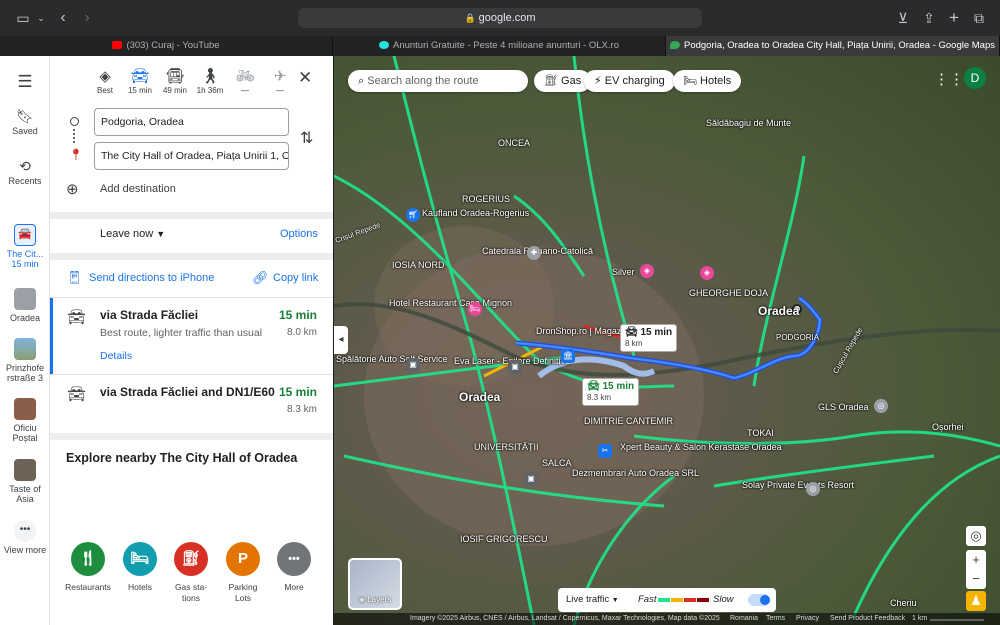  I want to click on tab-youtube: (303) Curaj - YouTube, so click(166, 46).